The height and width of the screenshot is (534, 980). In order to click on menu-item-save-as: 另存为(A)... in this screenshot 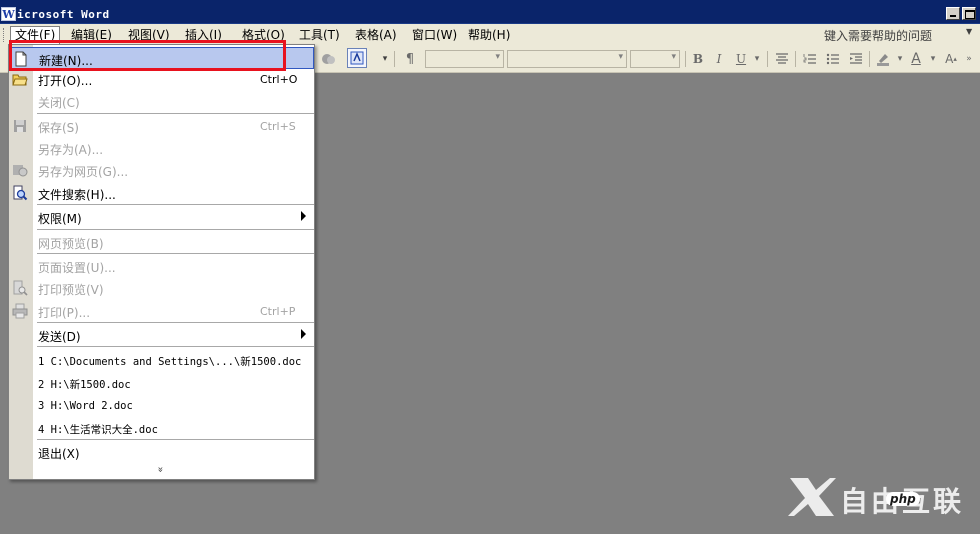, I will do `click(161, 148)`.